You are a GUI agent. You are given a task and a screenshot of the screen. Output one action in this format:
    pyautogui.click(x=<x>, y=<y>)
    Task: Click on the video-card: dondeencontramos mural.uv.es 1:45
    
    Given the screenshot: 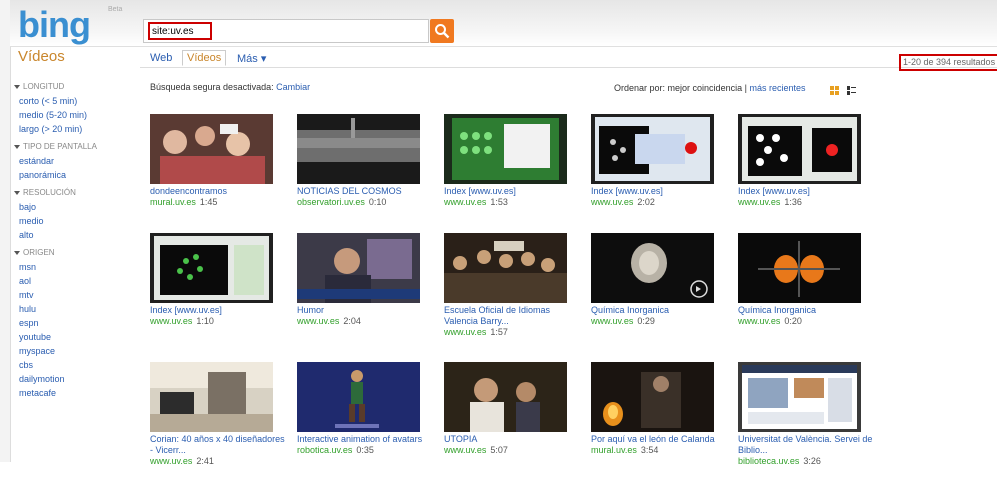 What is the action you would take?
    pyautogui.click(x=212, y=174)
    